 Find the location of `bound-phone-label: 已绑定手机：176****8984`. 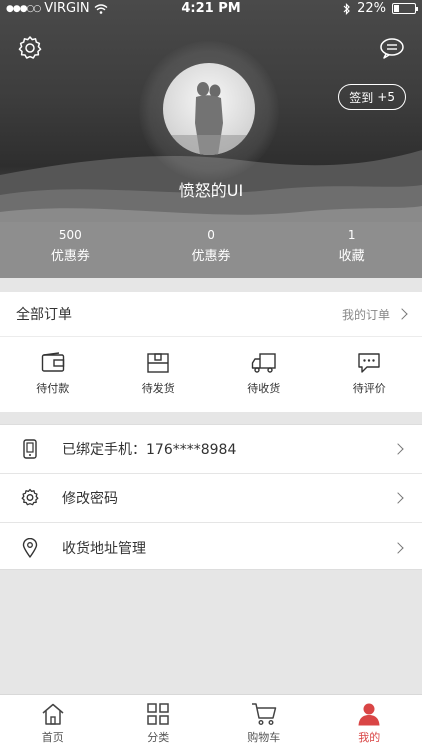

bound-phone-label: 已绑定手机：176****8984 is located at coordinates (149, 450).